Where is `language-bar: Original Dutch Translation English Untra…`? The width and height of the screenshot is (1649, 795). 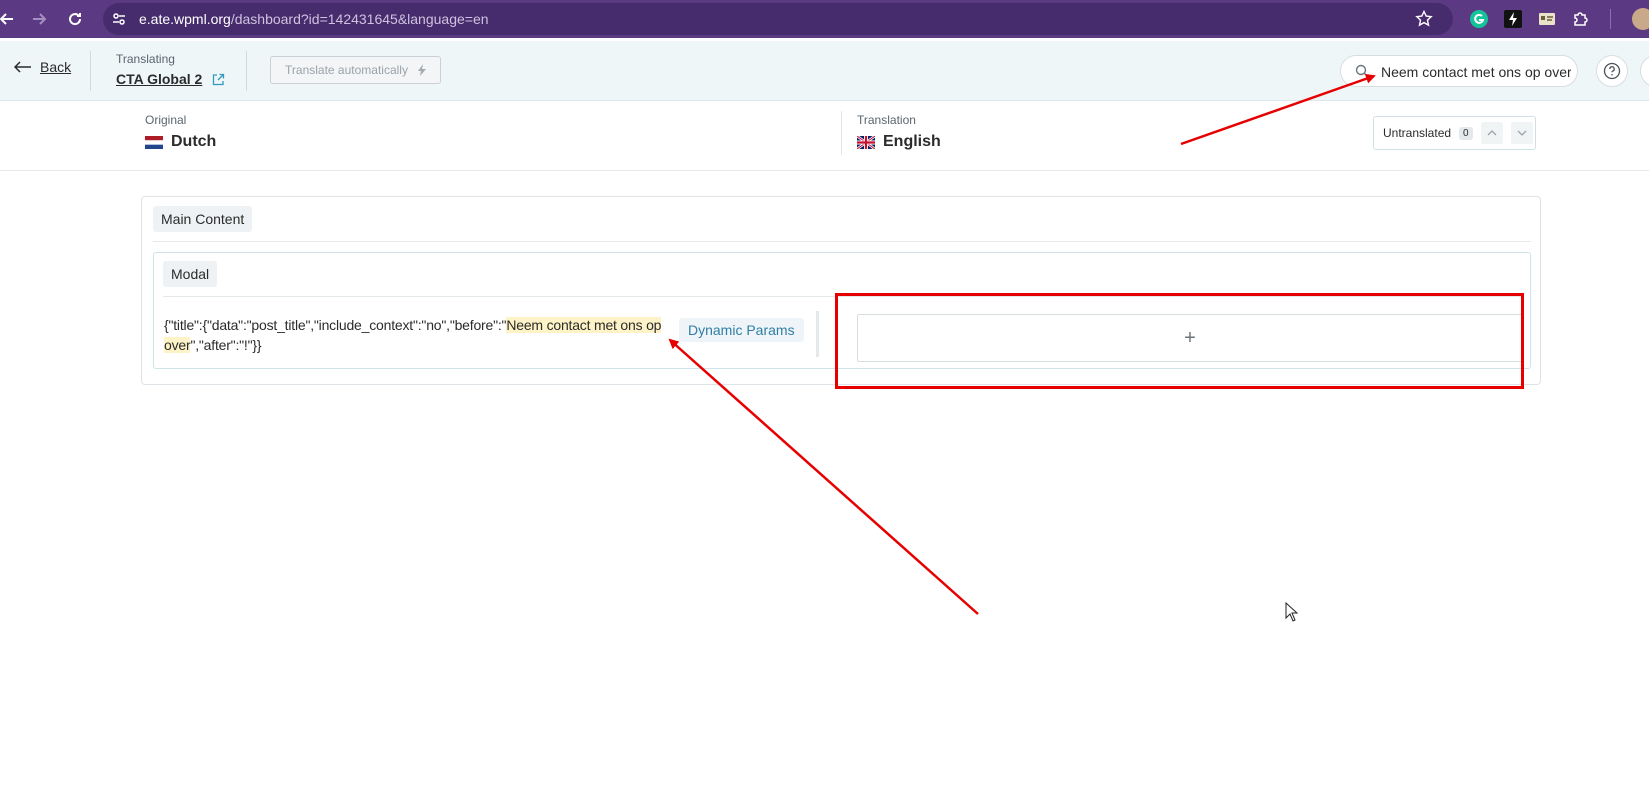 language-bar: Original Dutch Translation English Untra… is located at coordinates (824, 136).